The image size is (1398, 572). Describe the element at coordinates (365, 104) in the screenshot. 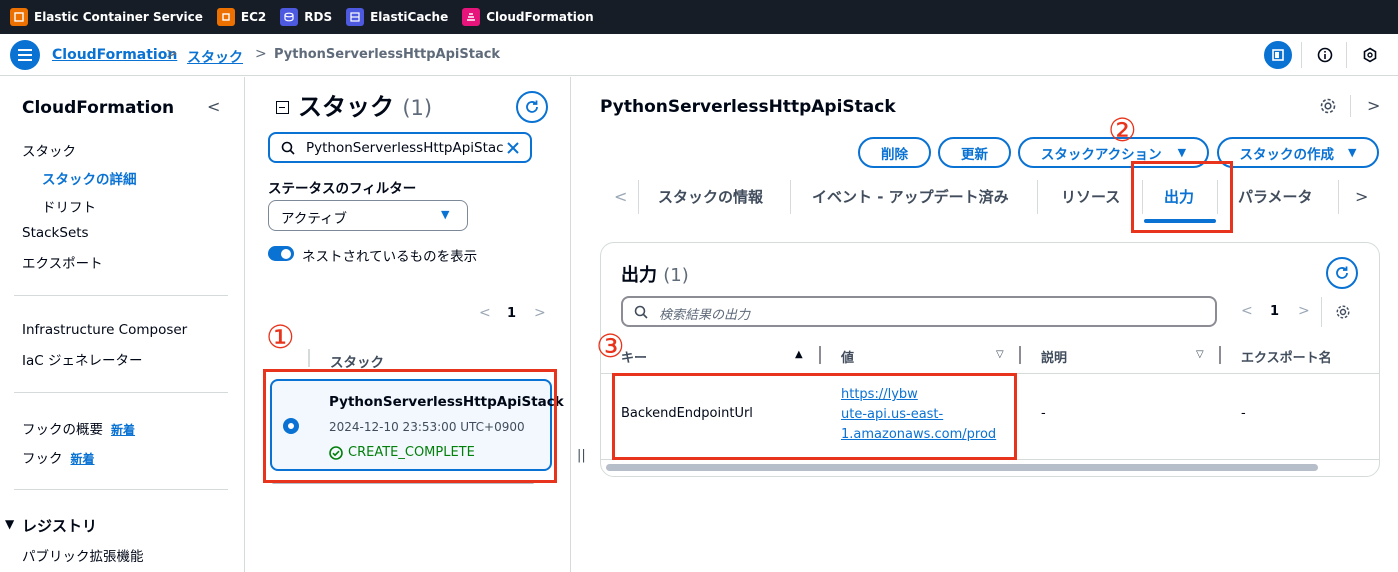

I see `stacks-title: スタック (1)` at that location.